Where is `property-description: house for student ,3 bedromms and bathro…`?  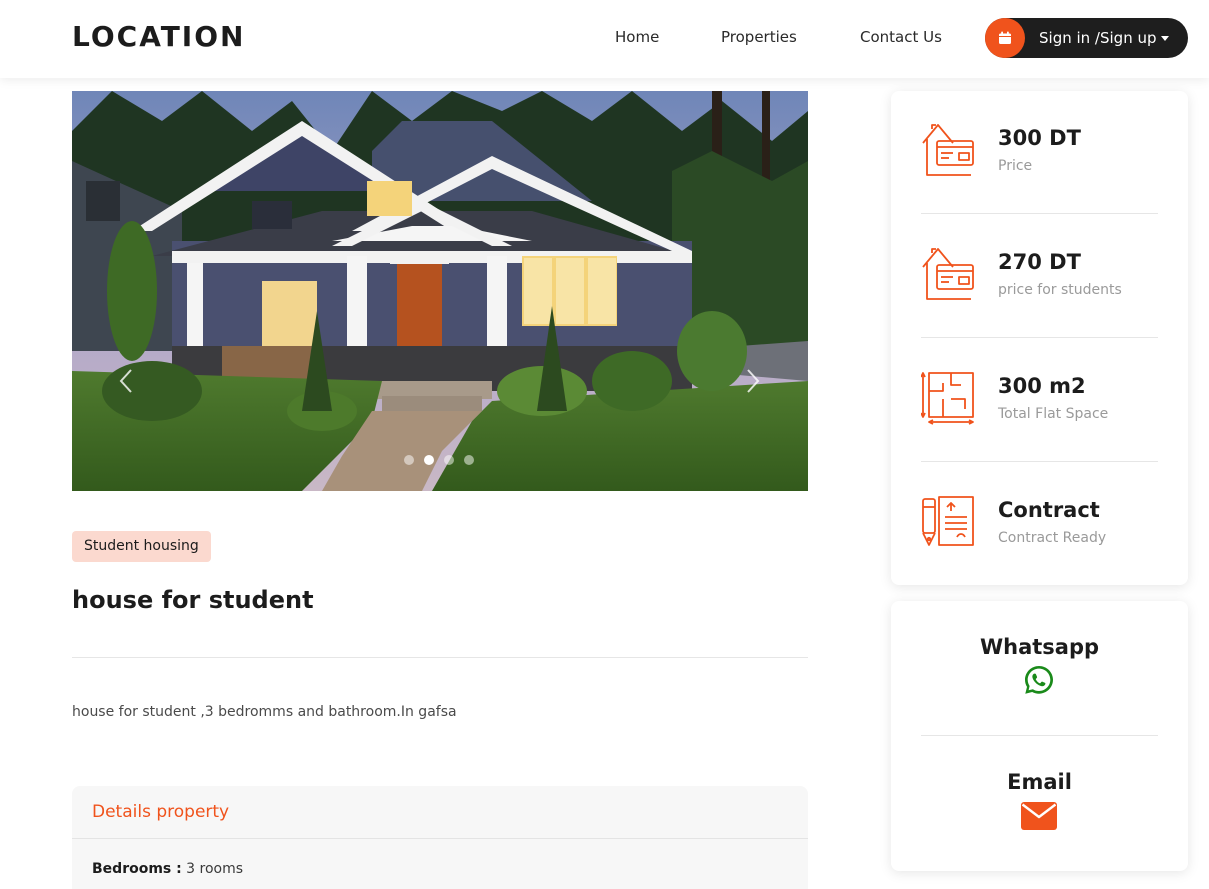 property-description: house for student ,3 bedromms and bathro… is located at coordinates (264, 712).